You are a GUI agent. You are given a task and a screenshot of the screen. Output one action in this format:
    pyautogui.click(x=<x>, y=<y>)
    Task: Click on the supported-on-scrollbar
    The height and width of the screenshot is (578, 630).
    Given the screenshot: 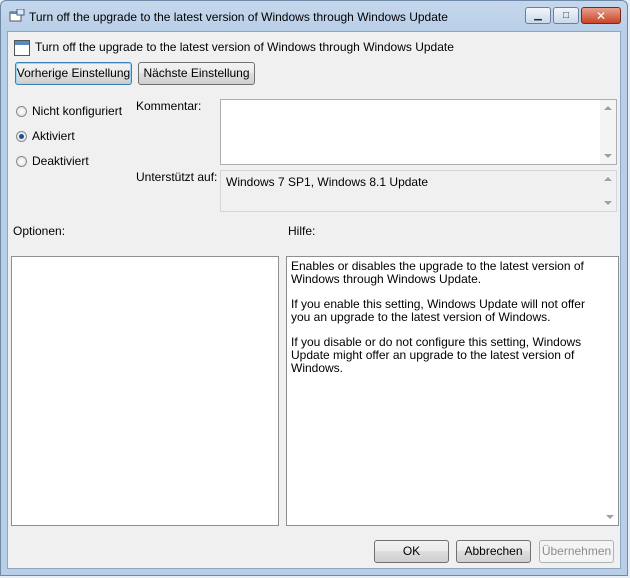 What is the action you would take?
    pyautogui.click(x=608, y=191)
    